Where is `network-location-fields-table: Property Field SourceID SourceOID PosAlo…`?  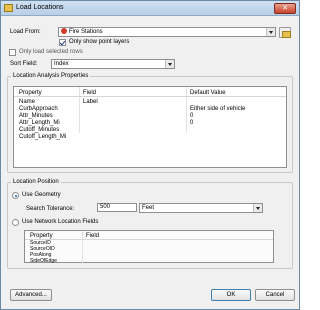 network-location-fields-table: Property Field SourceID SourceOID PosAlo… is located at coordinates (149, 247).